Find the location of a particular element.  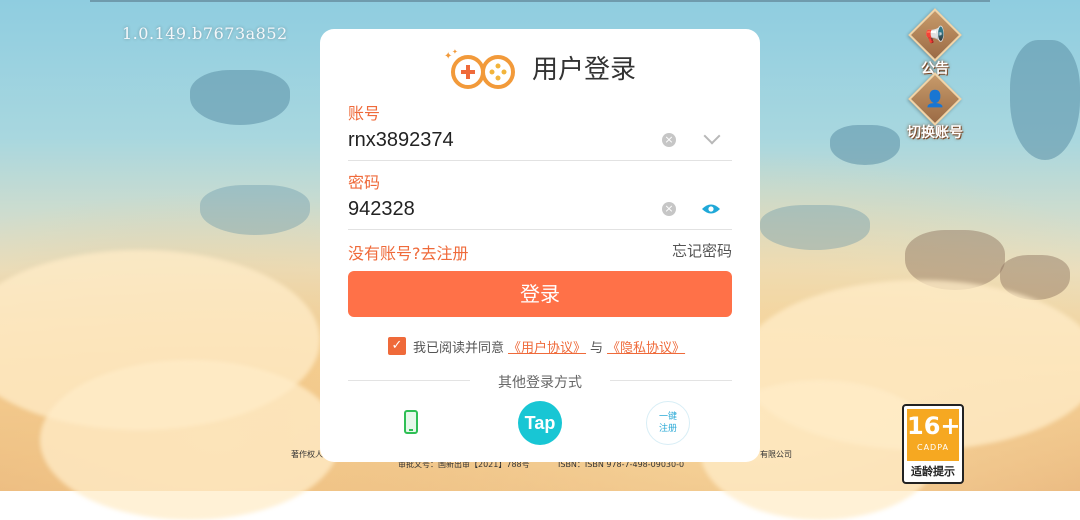

age-rating-org: CADPA is located at coordinates (932, 447).